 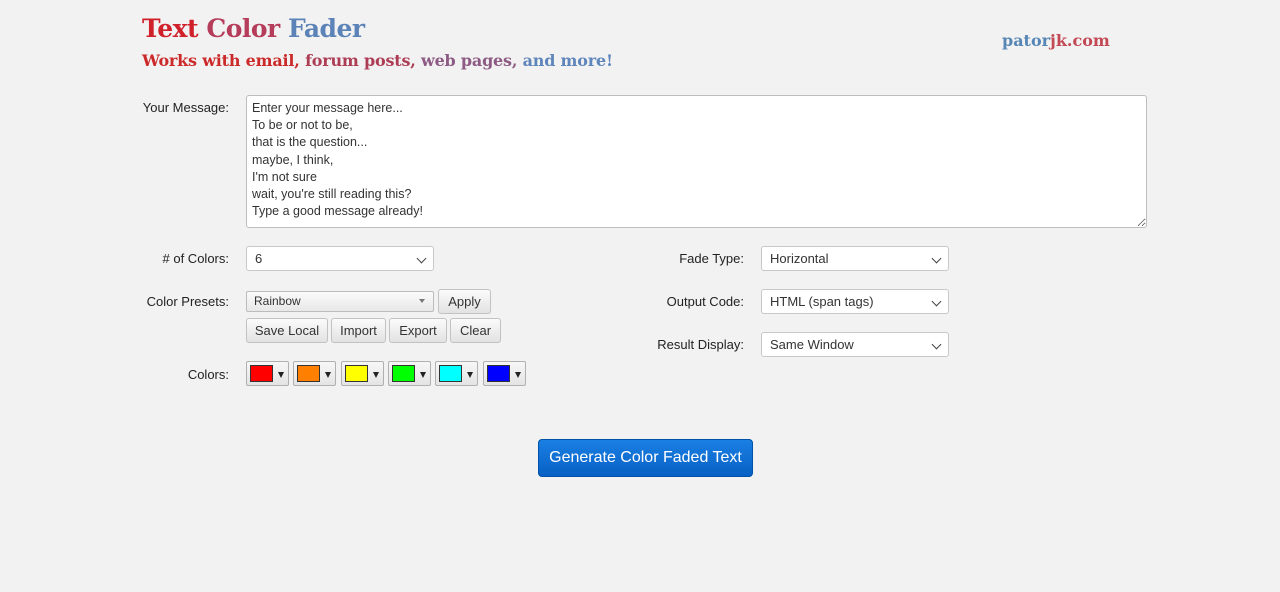 I want to click on subtitle-part-2: forum posts,, so click(x=363, y=60).